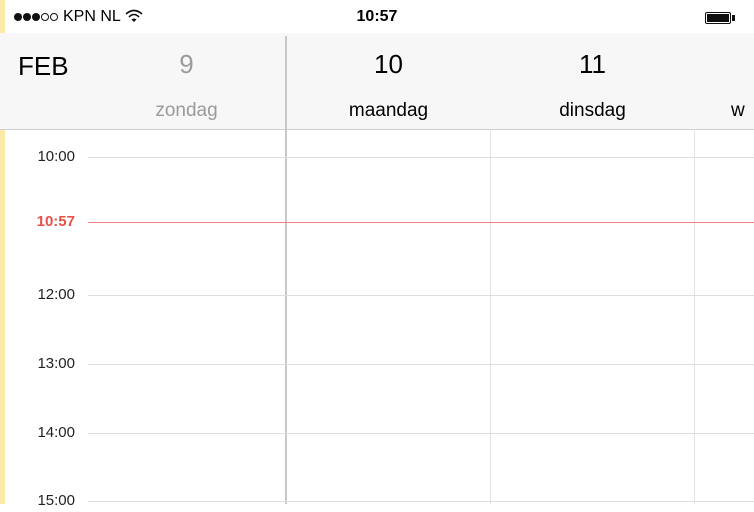  Describe the element at coordinates (388, 64) in the screenshot. I see `day-number: 10` at that location.